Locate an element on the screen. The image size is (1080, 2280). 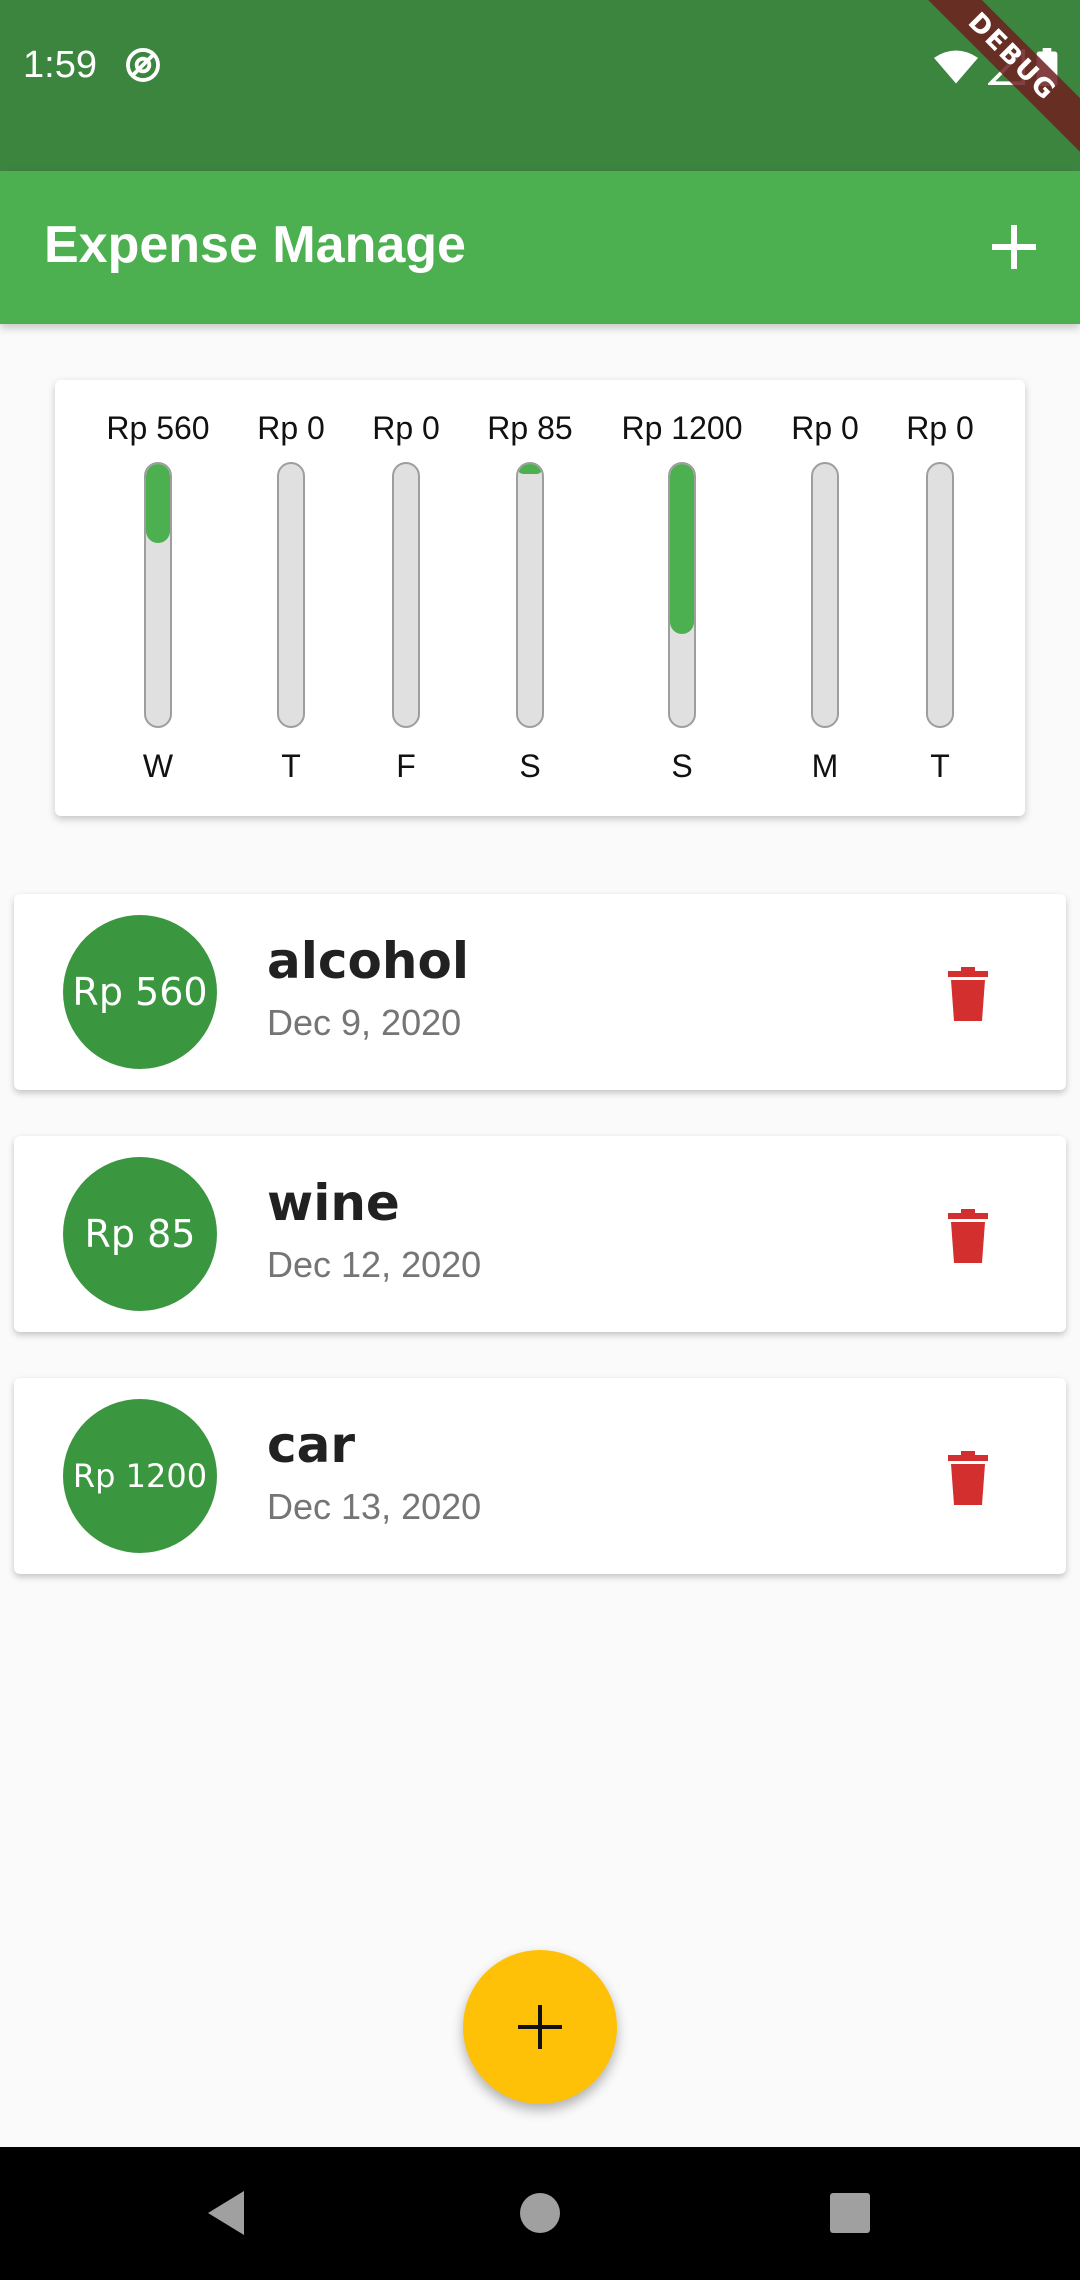
app-bar: Expense Manage is located at coordinates (540, 247).